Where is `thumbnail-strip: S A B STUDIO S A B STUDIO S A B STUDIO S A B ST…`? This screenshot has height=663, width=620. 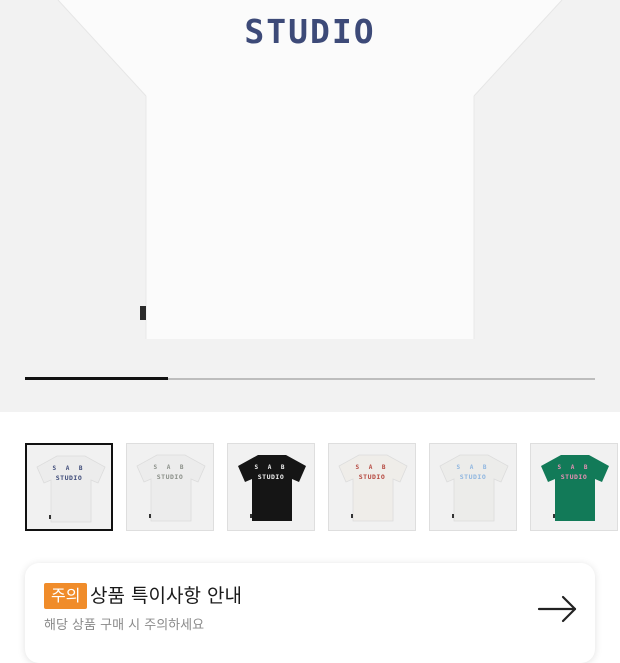
thumbnail-strip: S A B STUDIO S A B STUDIO S A B STUDIO S A B ST… is located at coordinates (322, 487).